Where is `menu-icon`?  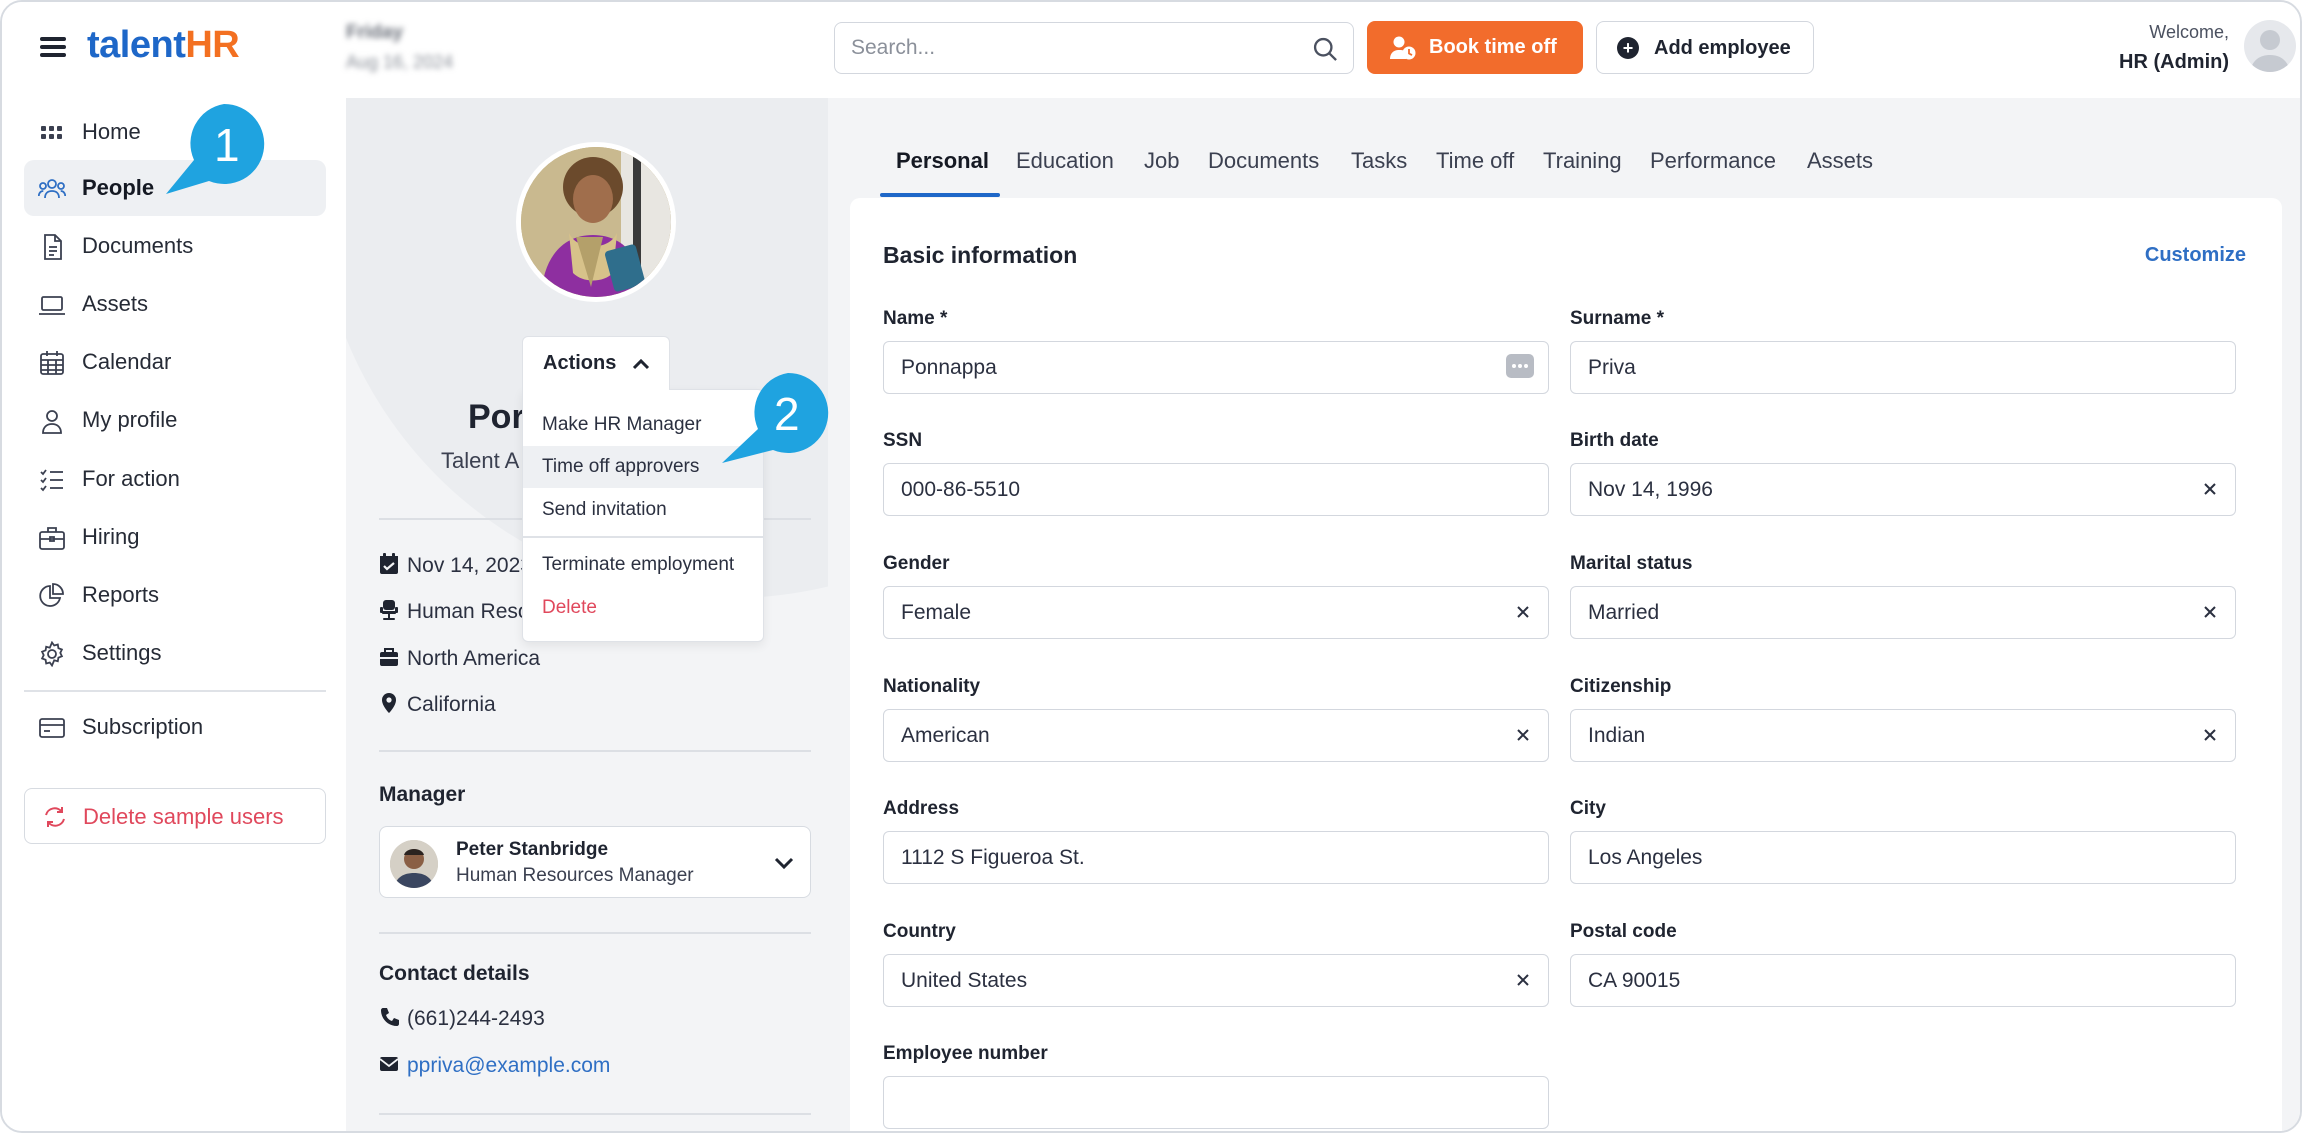 menu-icon is located at coordinates (54, 47).